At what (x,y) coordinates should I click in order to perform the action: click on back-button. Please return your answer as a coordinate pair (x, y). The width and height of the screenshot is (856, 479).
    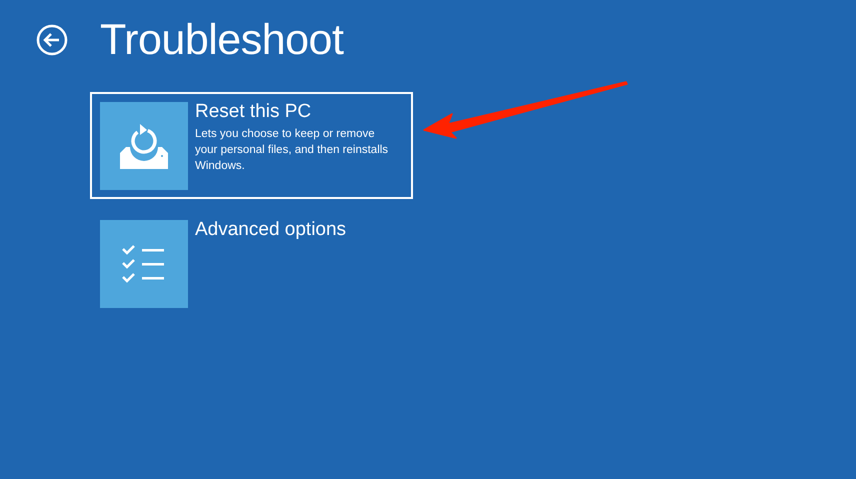
    Looking at the image, I should click on (52, 40).